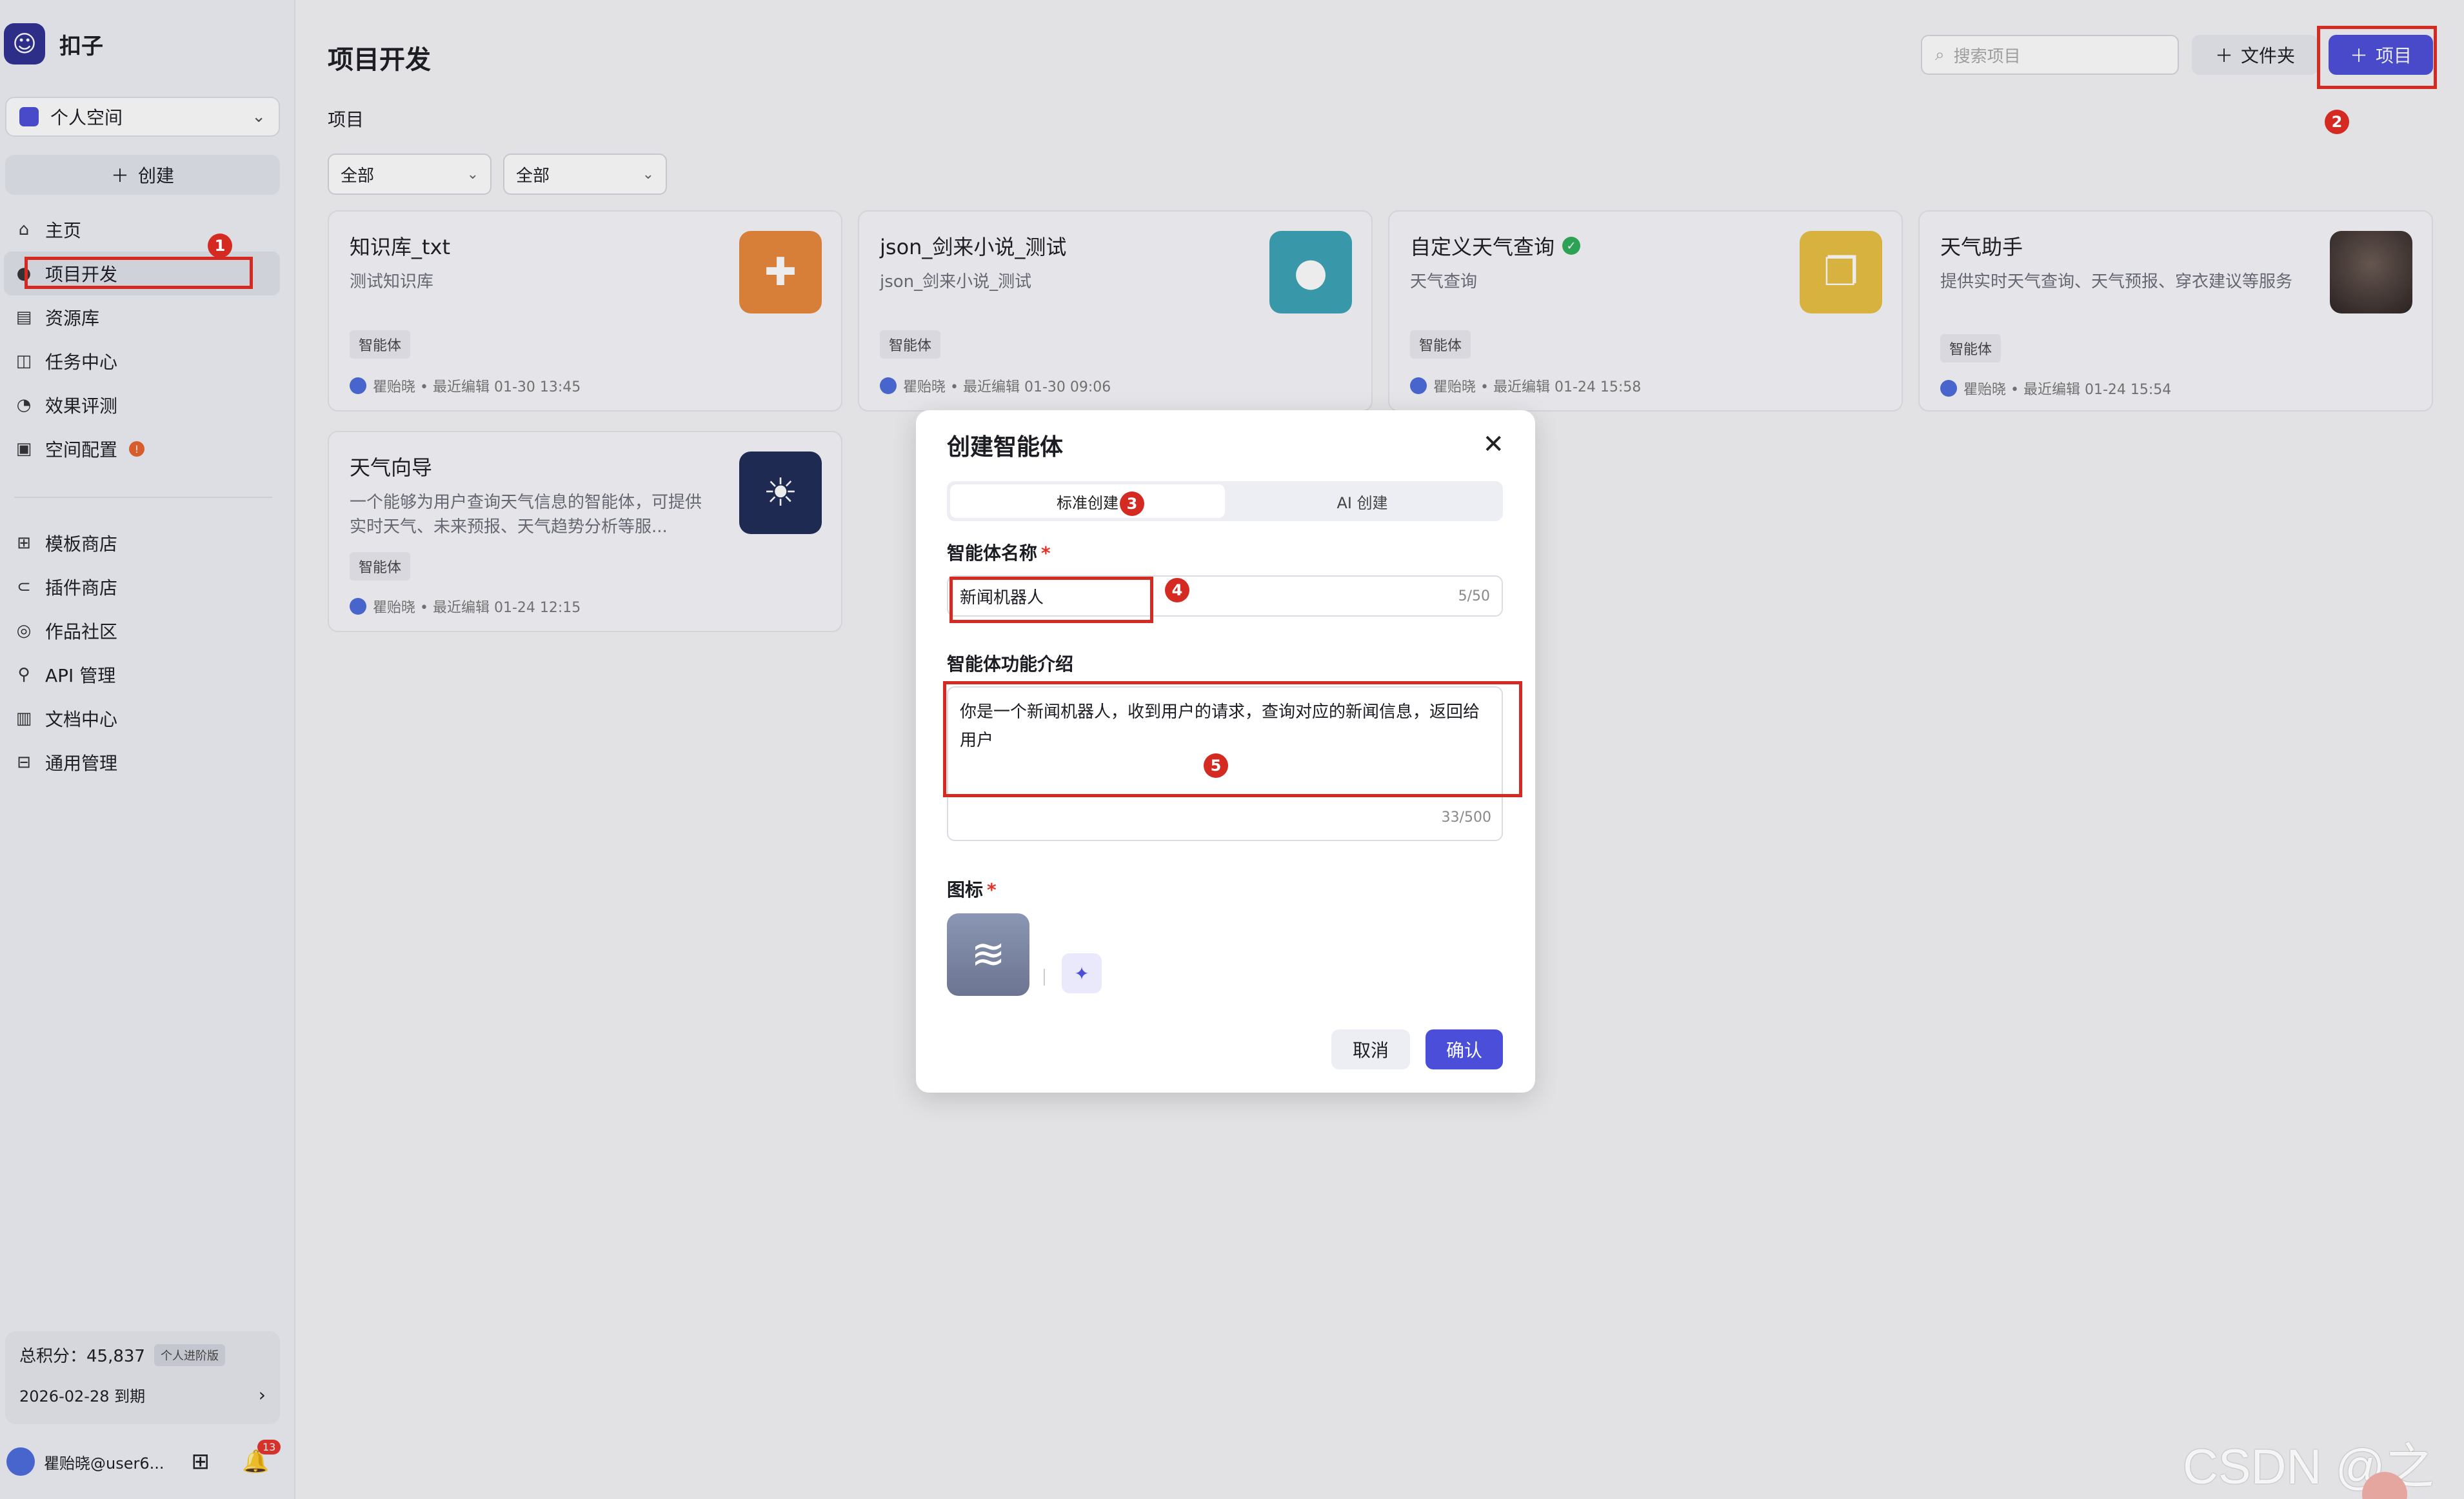 The width and height of the screenshot is (2464, 1499). Describe the element at coordinates (965, 889) in the screenshot. I see `icon-label-text: 图标` at that location.